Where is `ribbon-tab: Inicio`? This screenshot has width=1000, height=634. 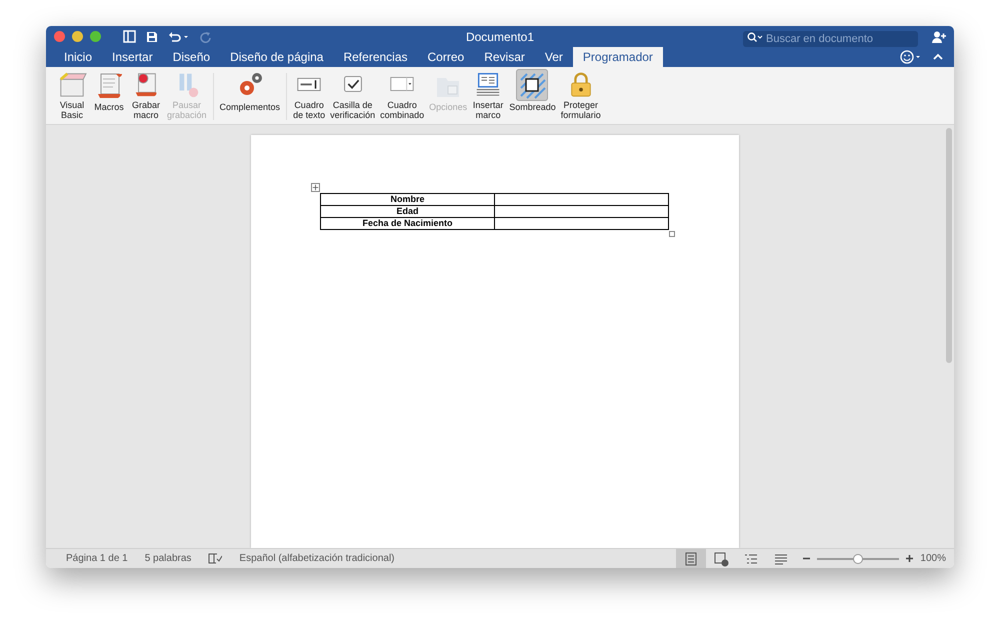 ribbon-tab: Inicio is located at coordinates (78, 57).